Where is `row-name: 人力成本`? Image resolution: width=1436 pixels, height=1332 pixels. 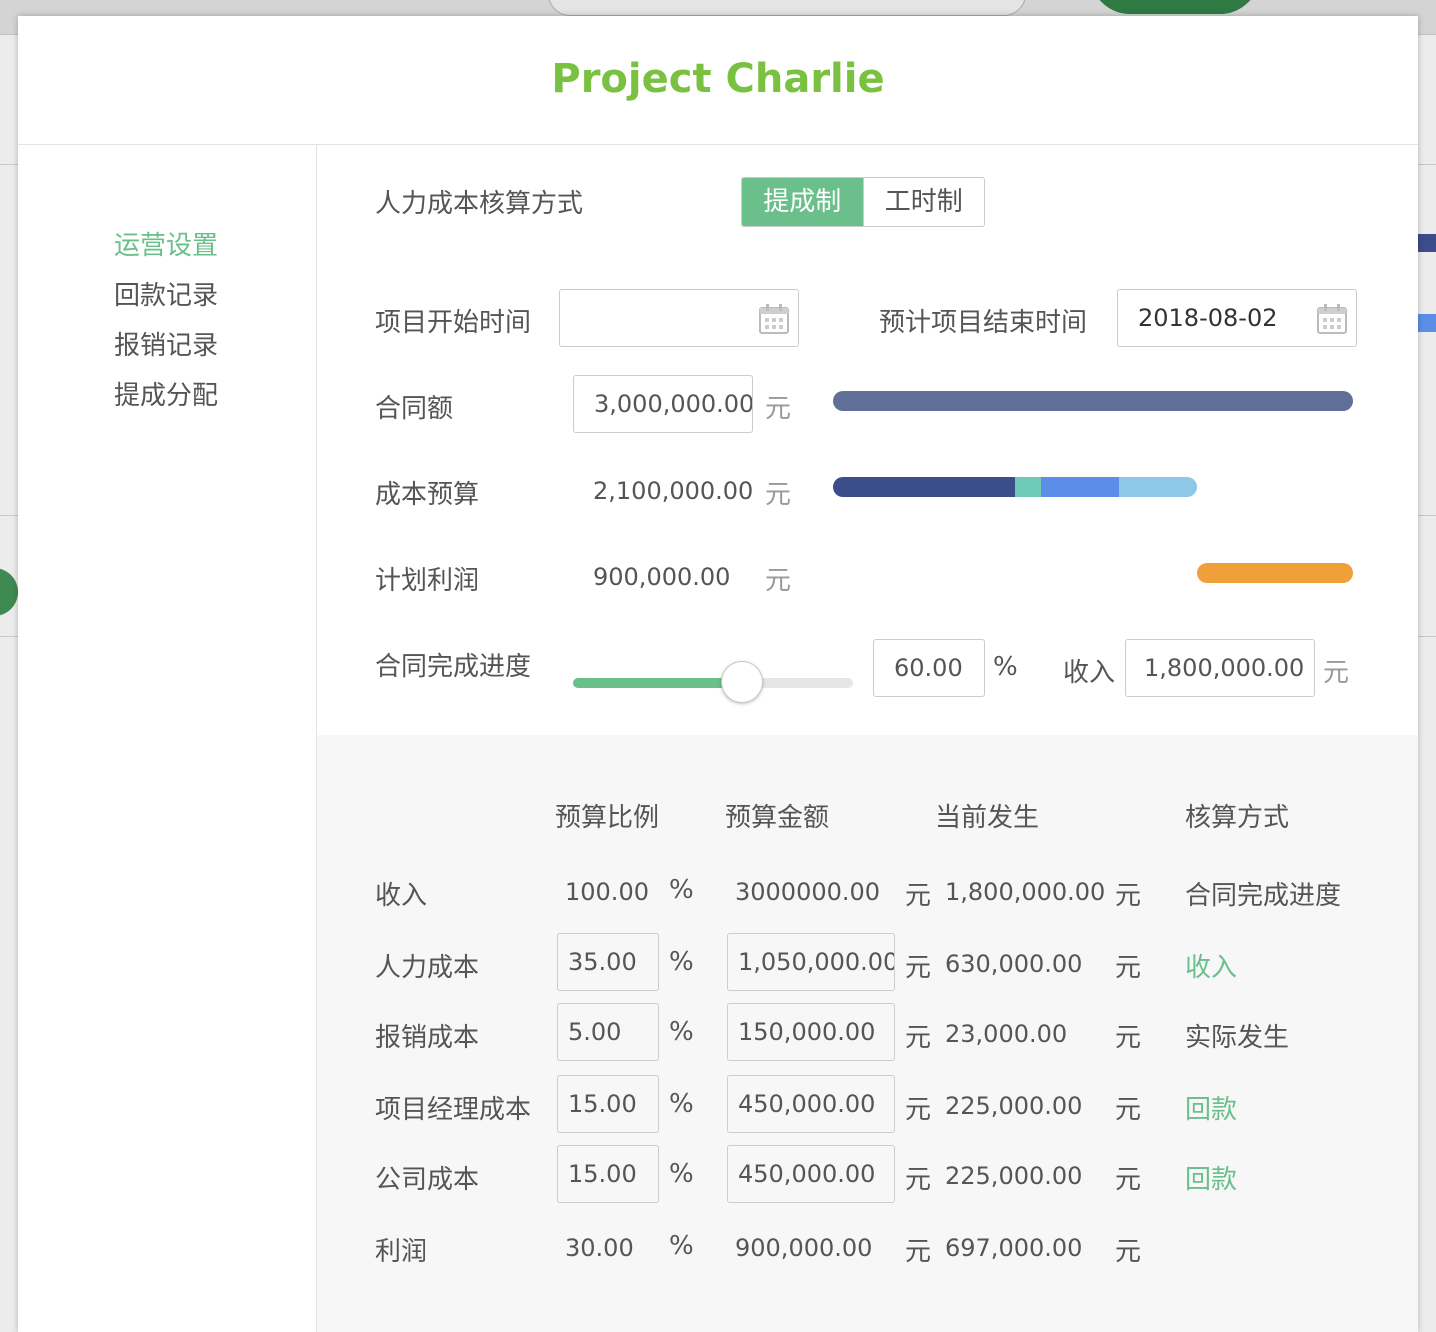 row-name: 人力成本 is located at coordinates (427, 968).